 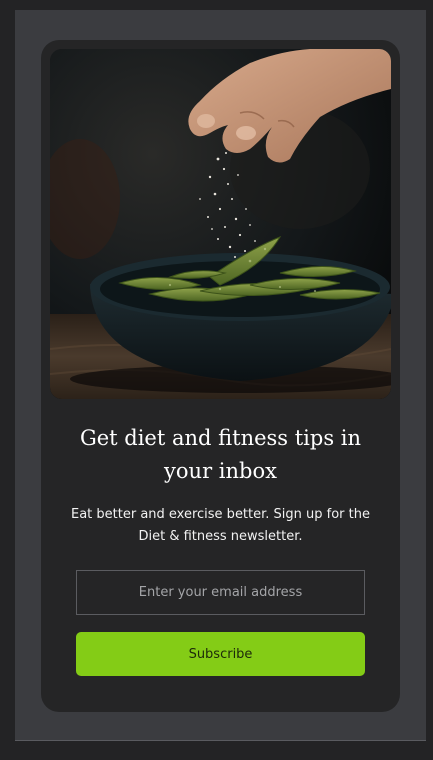 I want to click on subscribe-button: Subscribe, so click(x=220, y=654).